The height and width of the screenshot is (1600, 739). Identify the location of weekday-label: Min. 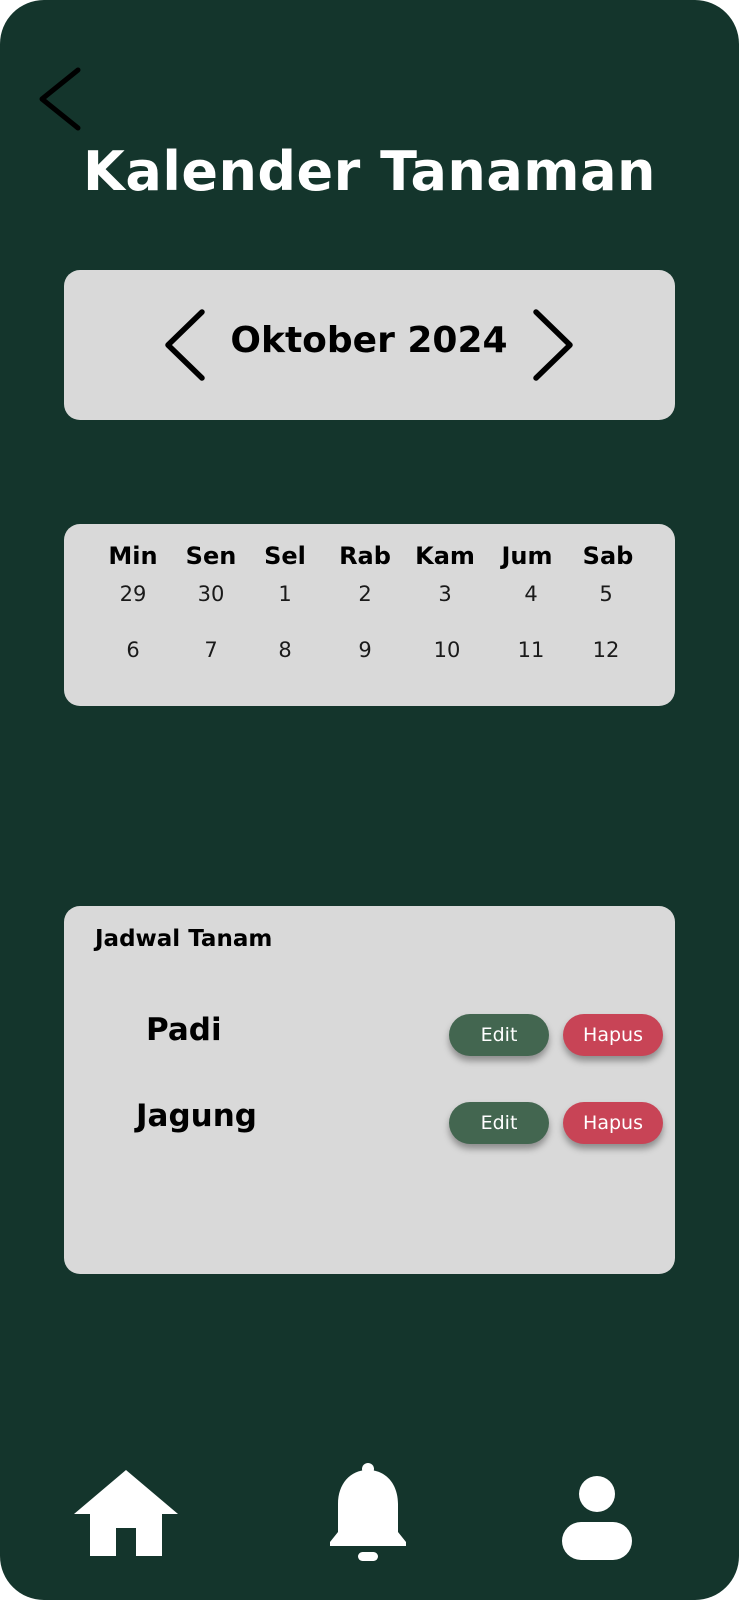
(133, 556).